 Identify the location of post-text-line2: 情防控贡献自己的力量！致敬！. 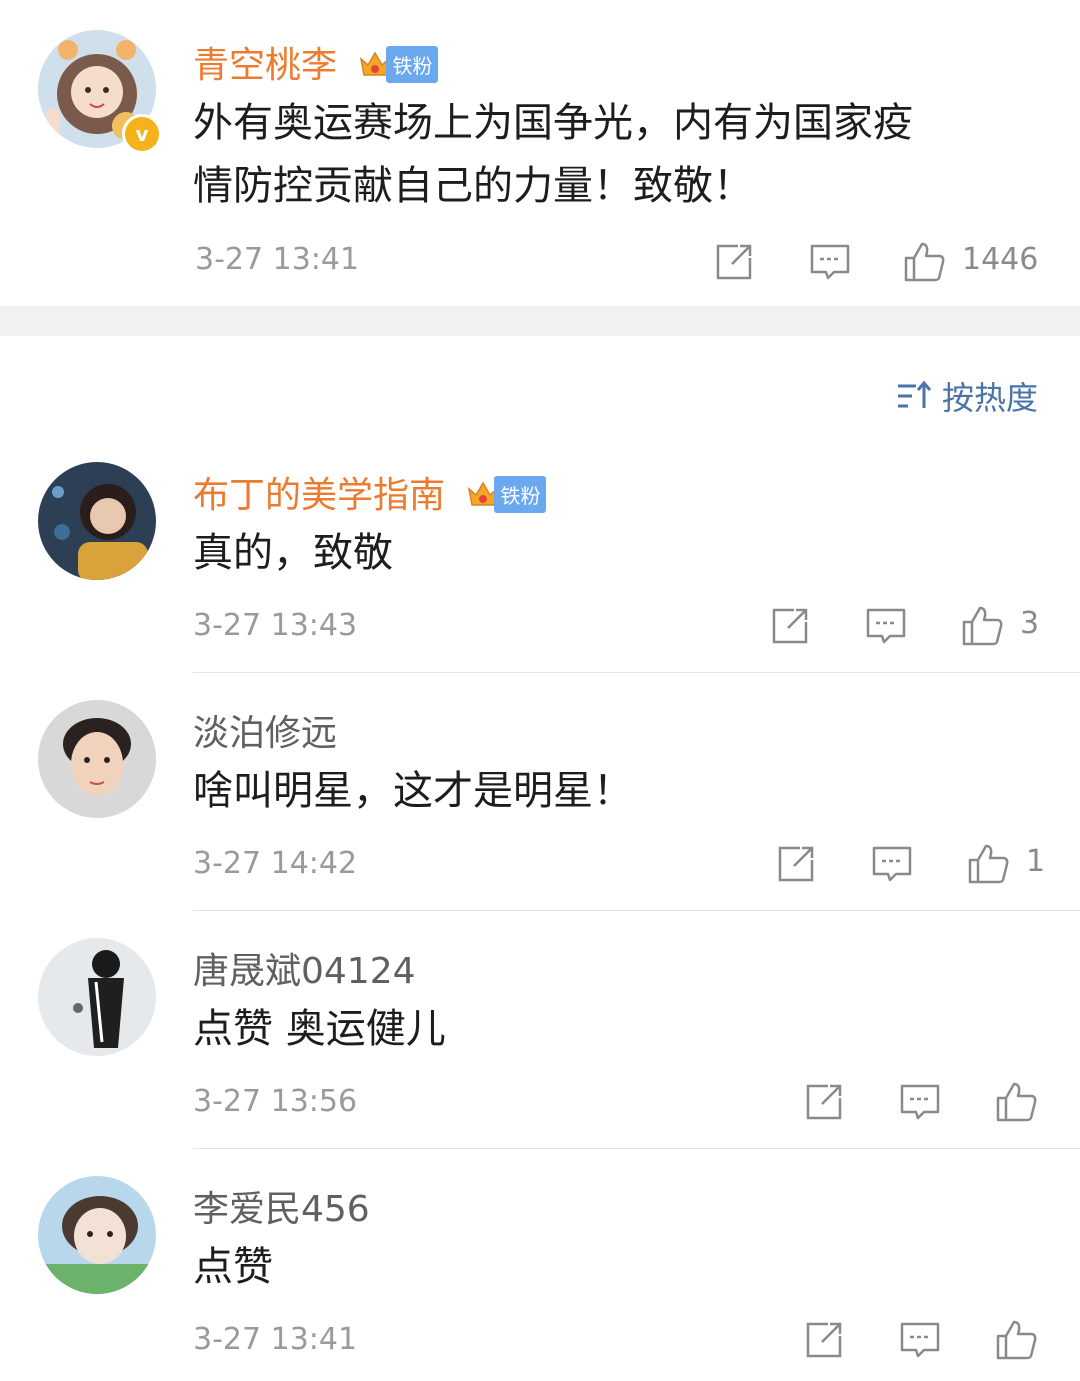
(473, 186).